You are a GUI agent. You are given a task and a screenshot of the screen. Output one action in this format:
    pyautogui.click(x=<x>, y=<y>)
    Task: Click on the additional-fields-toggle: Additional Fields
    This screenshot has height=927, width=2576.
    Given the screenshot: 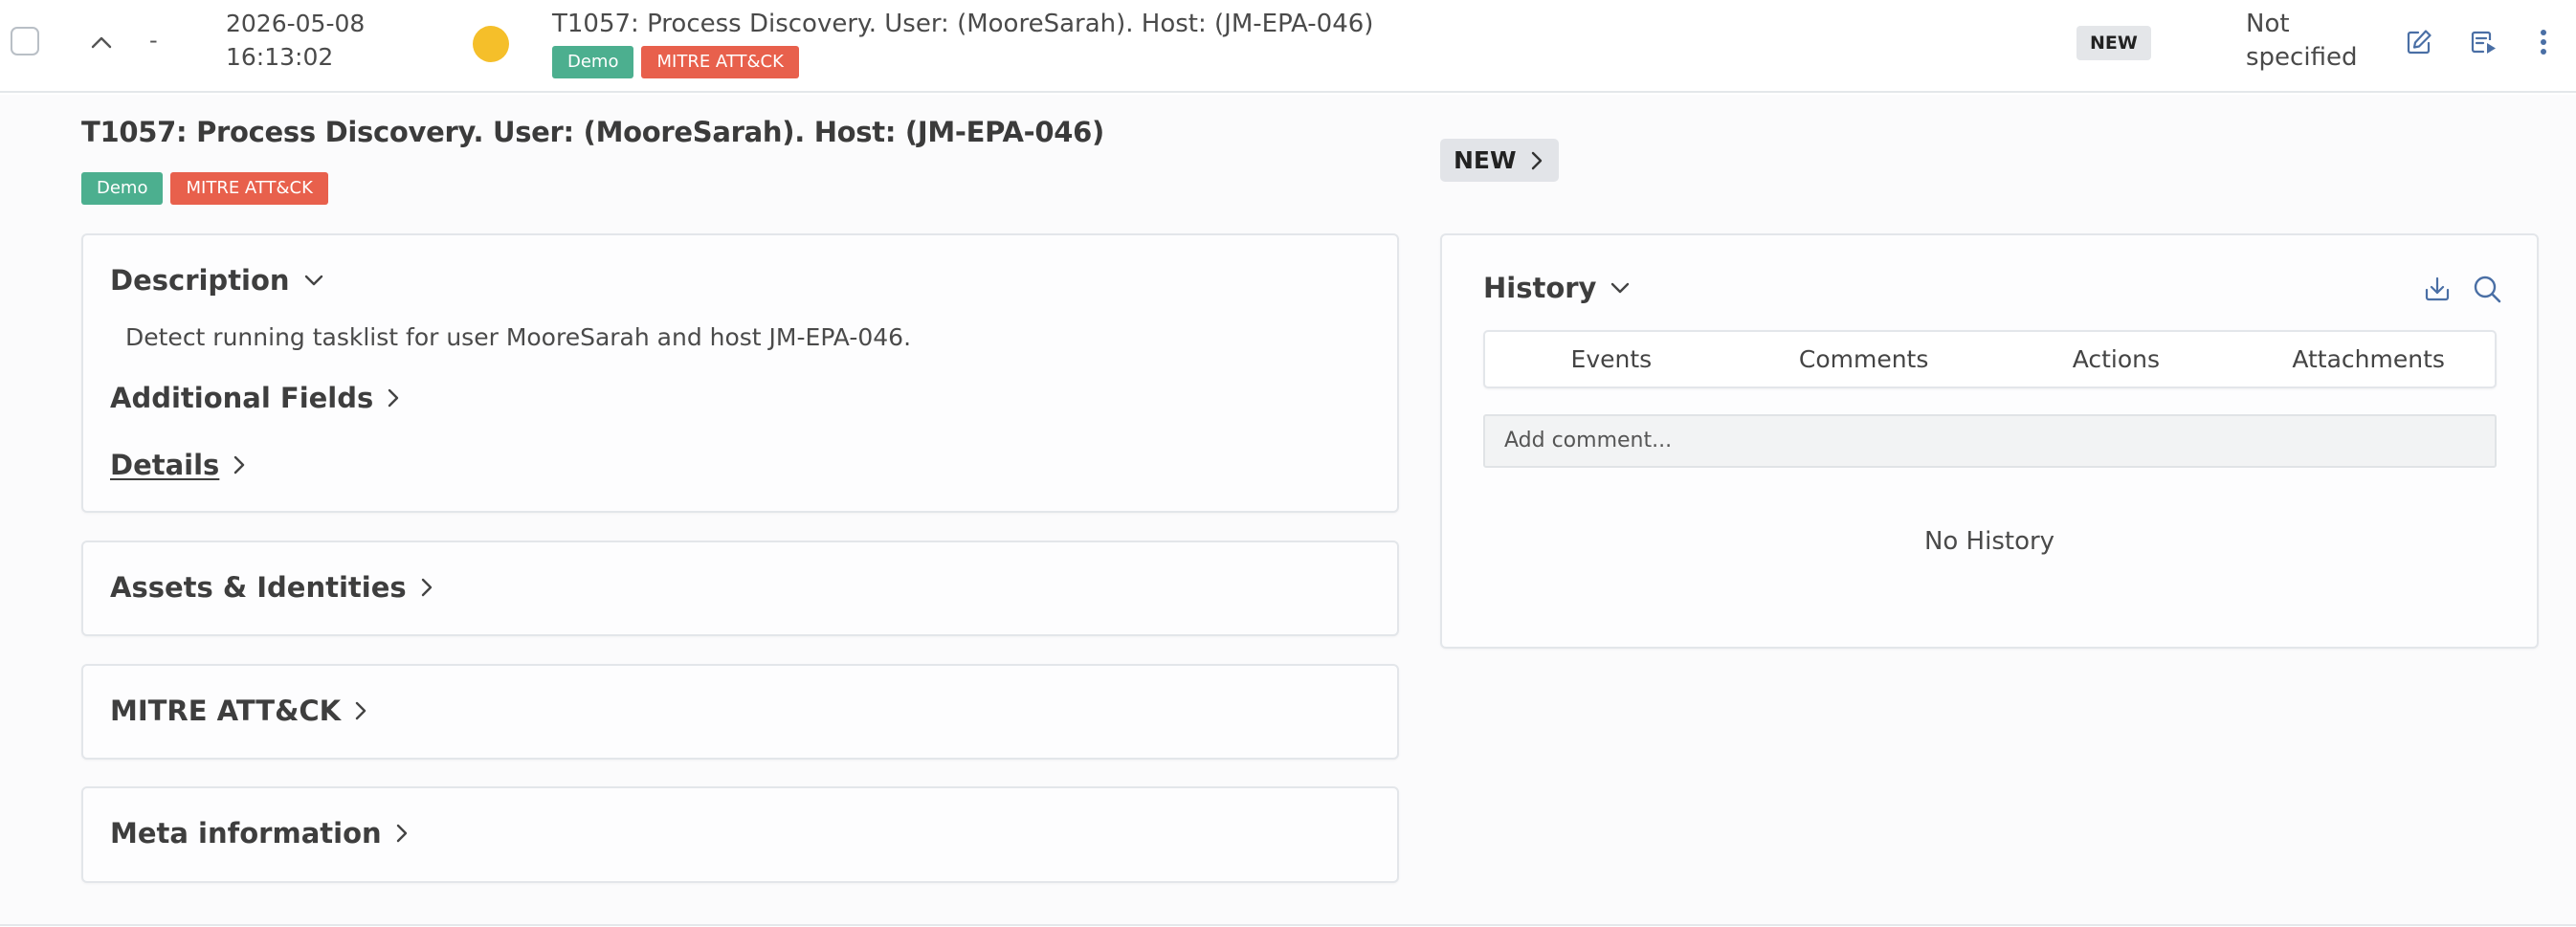 What is the action you would take?
    pyautogui.click(x=255, y=398)
    